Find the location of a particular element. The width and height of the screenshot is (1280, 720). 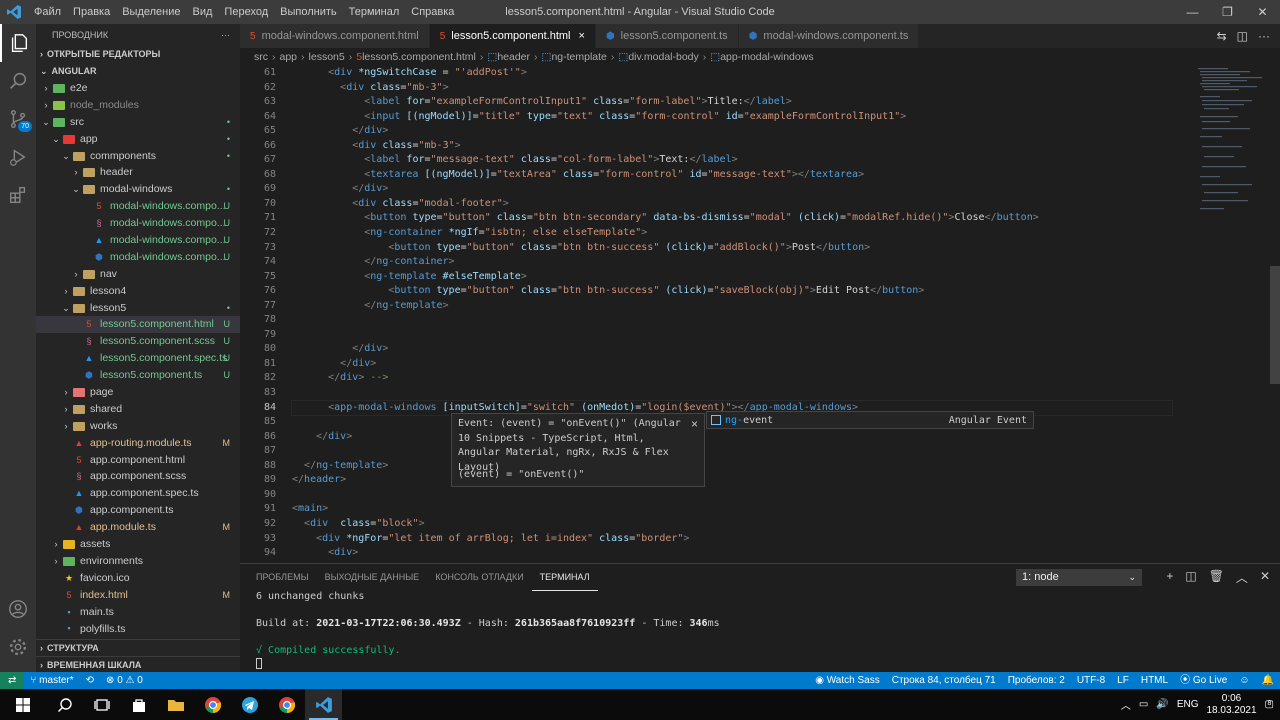

tree-folder: › e2e is located at coordinates (138, 88).